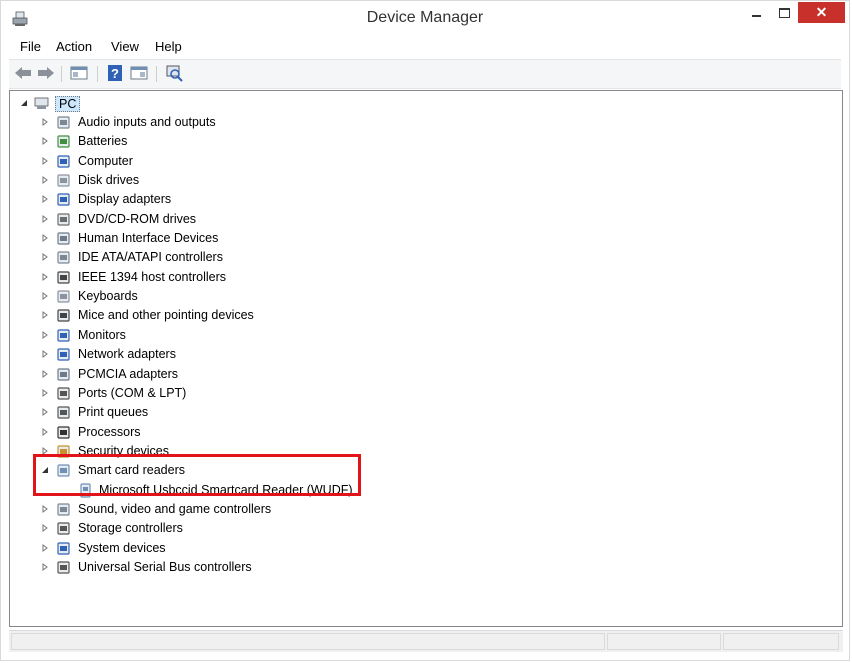 The image size is (852, 663). I want to click on tree-category: Batteries, so click(200, 141).